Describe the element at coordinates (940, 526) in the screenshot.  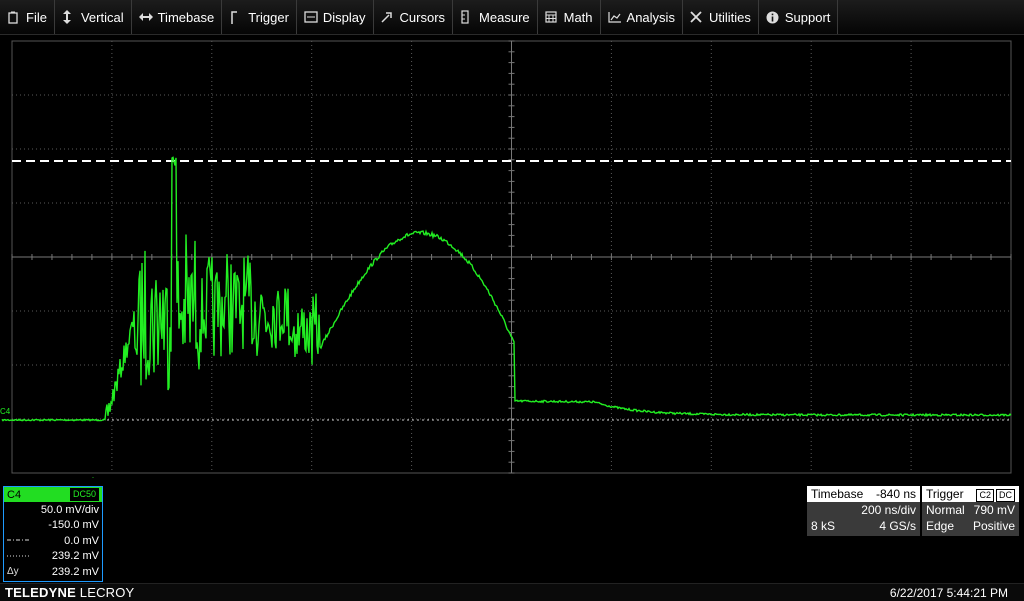
I see `trigger-type: Edge` at that location.